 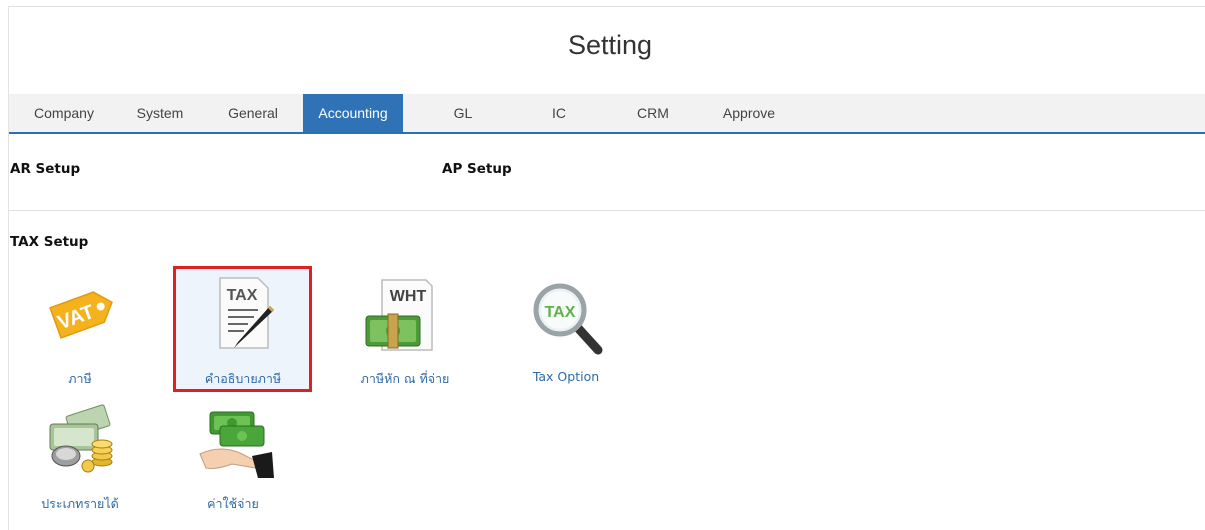 What do you see at coordinates (477, 169) in the screenshot?
I see `ap-setup-heading: AP Setup` at bounding box center [477, 169].